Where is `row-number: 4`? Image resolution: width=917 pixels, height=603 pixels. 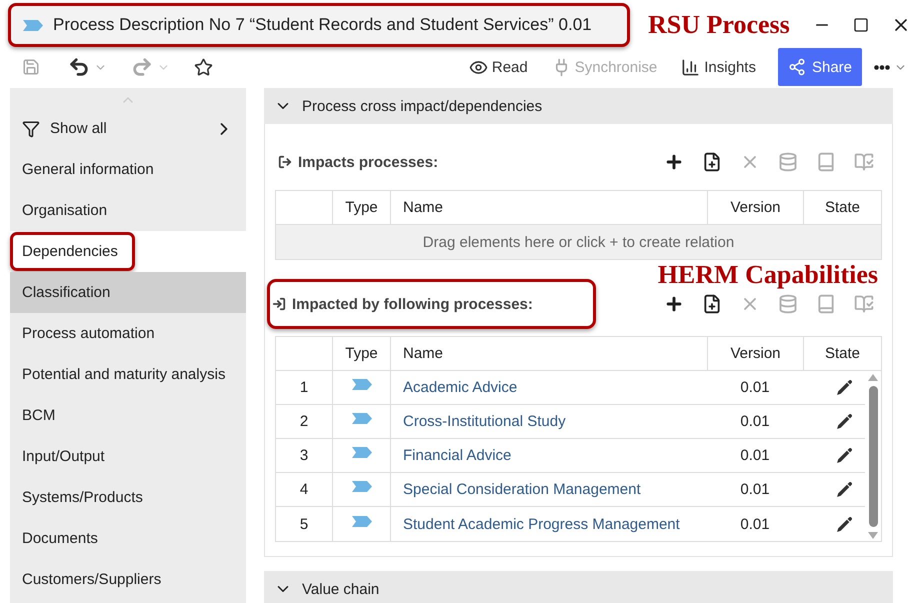 row-number: 4 is located at coordinates (304, 490).